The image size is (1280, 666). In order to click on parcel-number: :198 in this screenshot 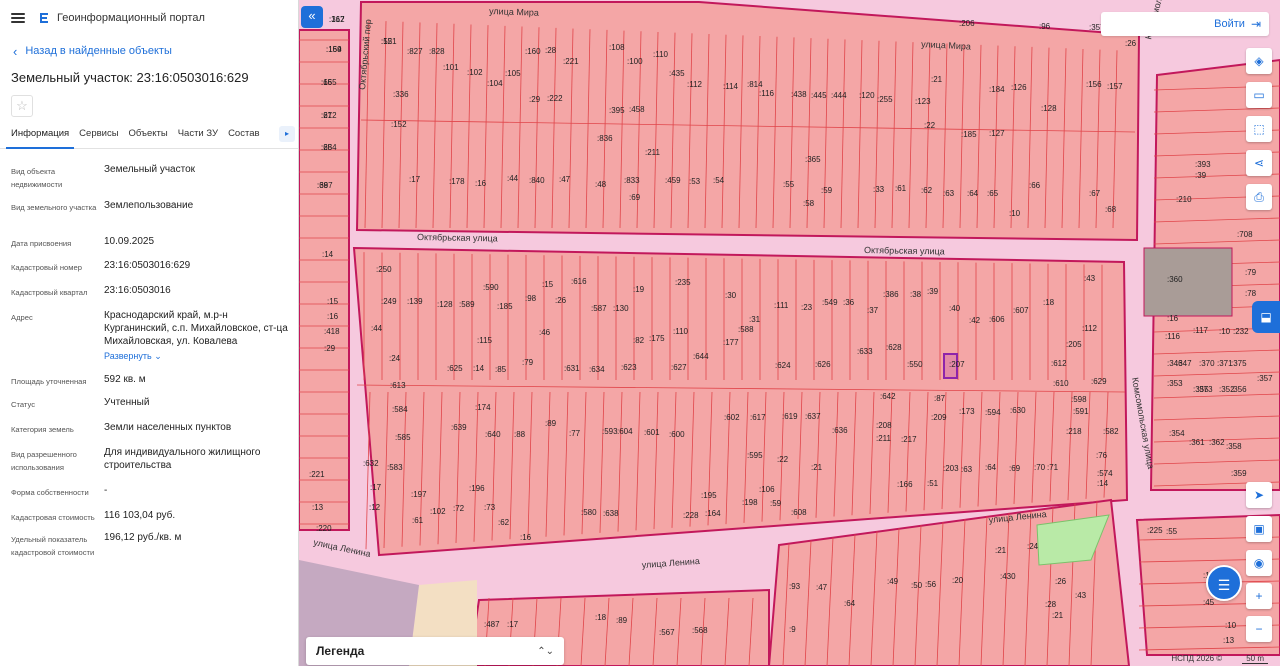, I will do `click(750, 502)`.